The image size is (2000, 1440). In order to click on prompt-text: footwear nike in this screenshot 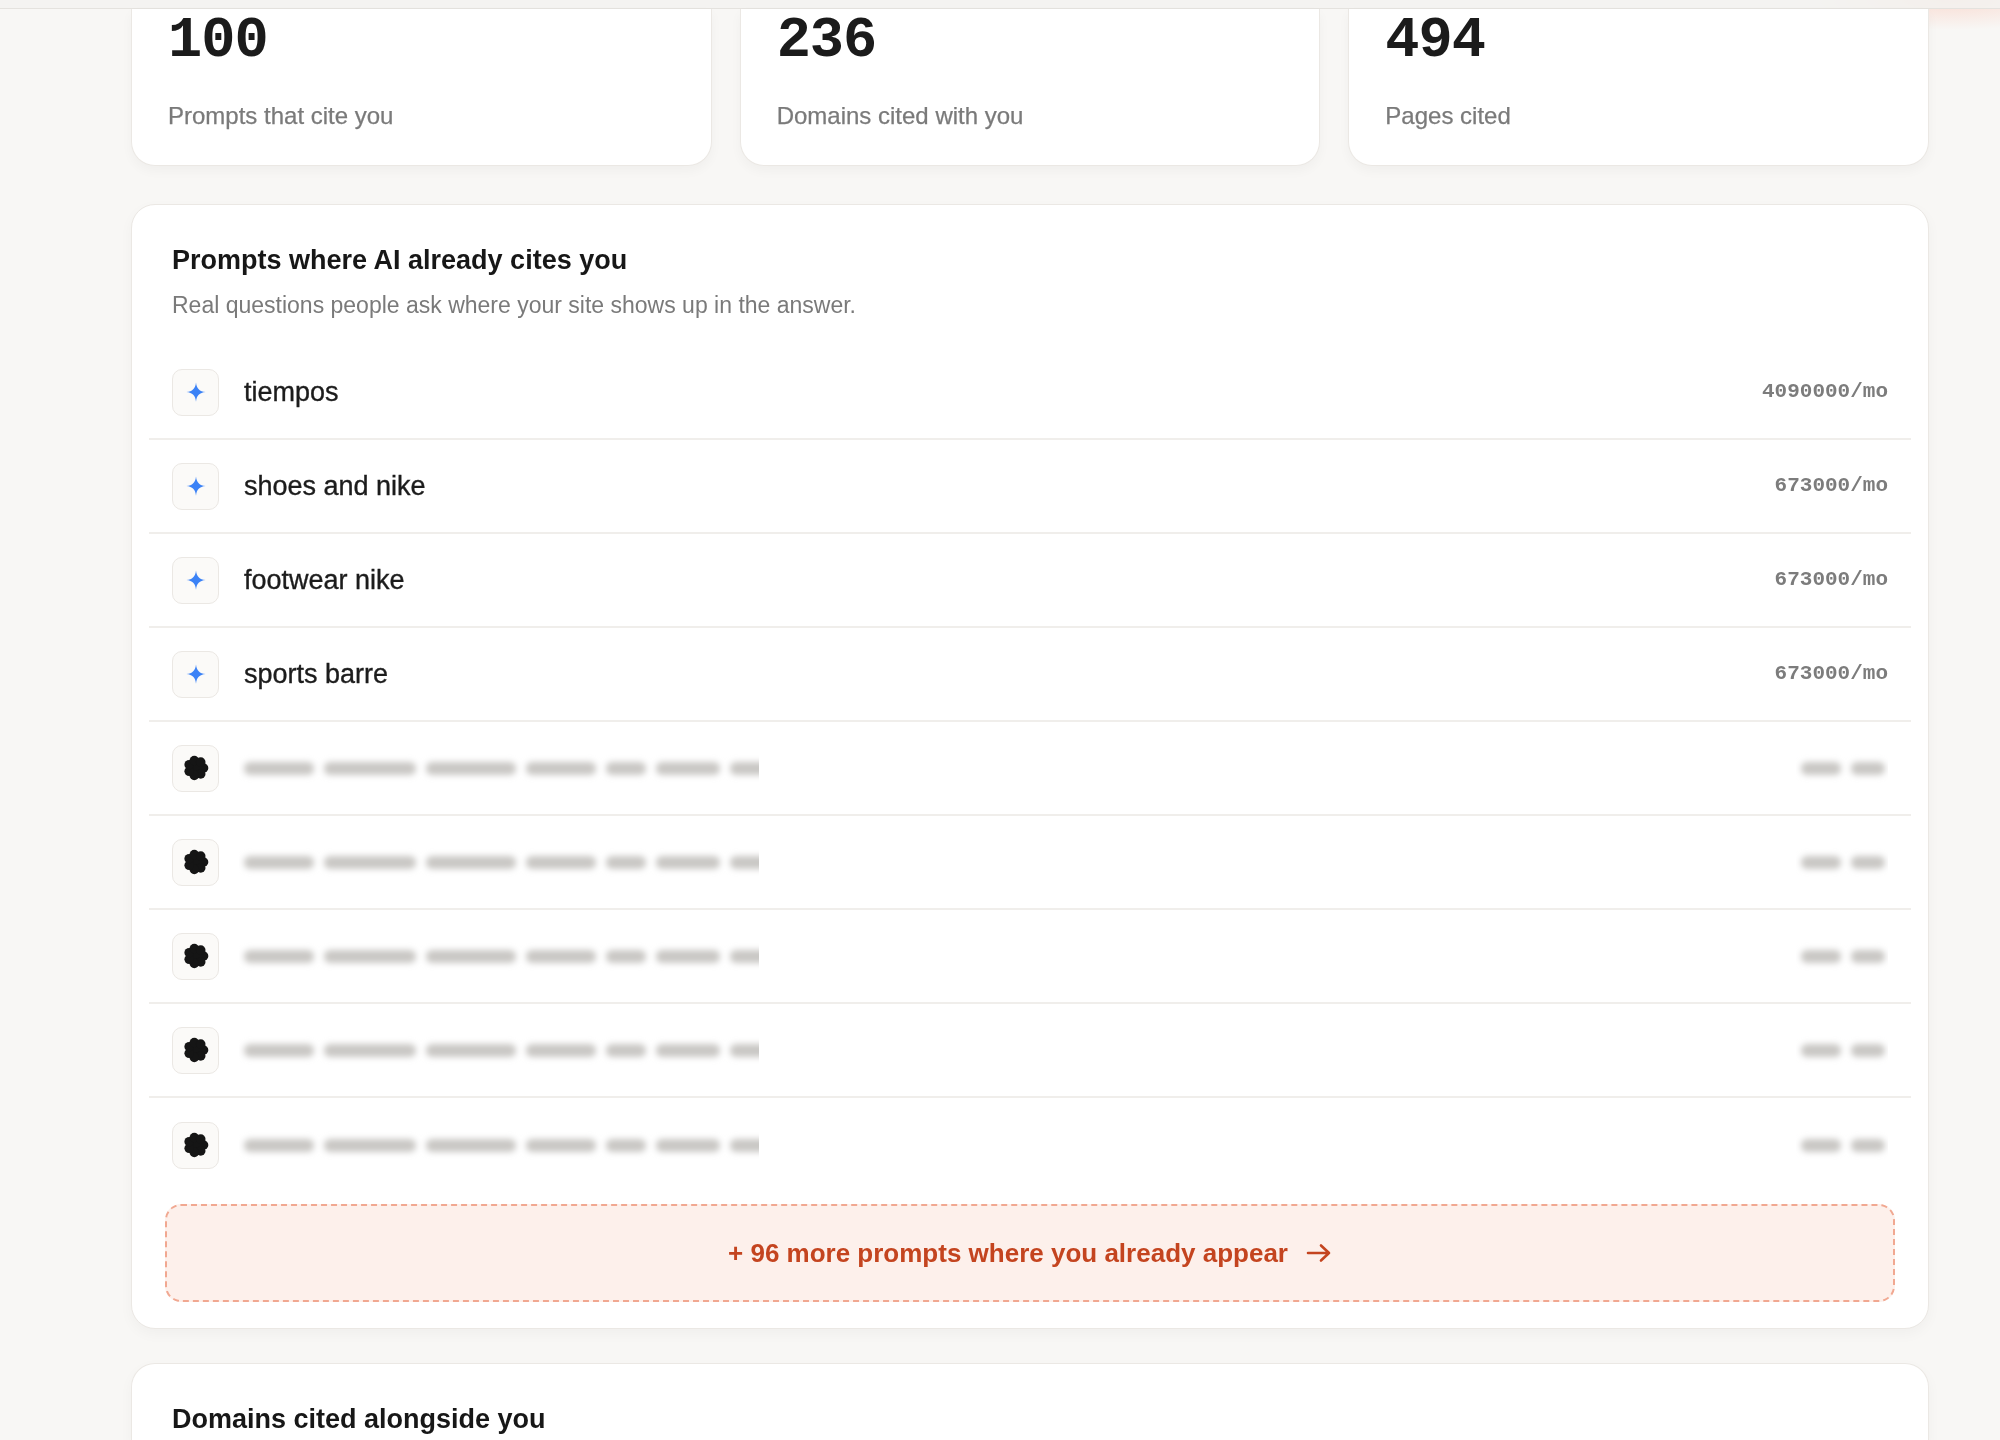, I will do `click(324, 580)`.